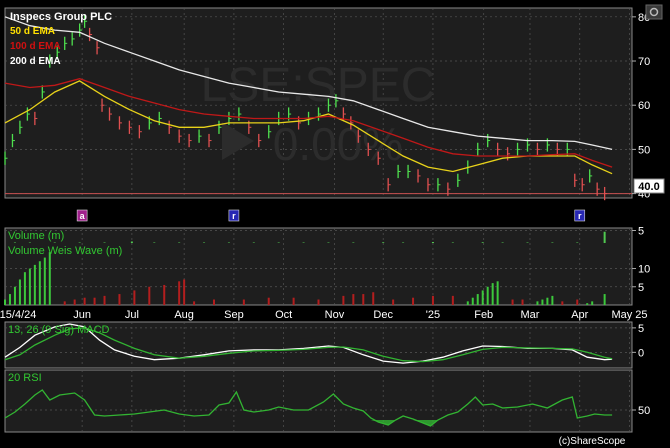 This screenshot has height=448, width=670. What do you see at coordinates (59, 330) in the screenshot?
I see `macd-panel-title: 13, 26 (9 Sig) MACD` at bounding box center [59, 330].